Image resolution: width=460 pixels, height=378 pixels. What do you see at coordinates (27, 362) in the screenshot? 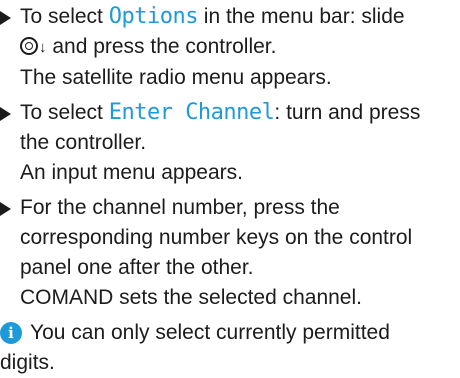
I see `info-text: digits.` at bounding box center [27, 362].